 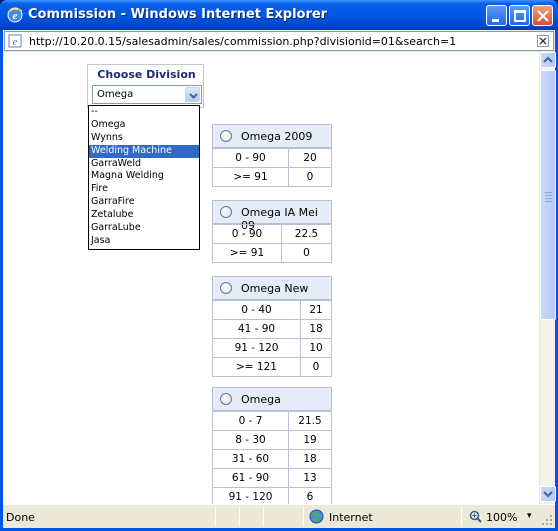 What do you see at coordinates (144, 215) in the screenshot?
I see `division-option: Zetalube` at bounding box center [144, 215].